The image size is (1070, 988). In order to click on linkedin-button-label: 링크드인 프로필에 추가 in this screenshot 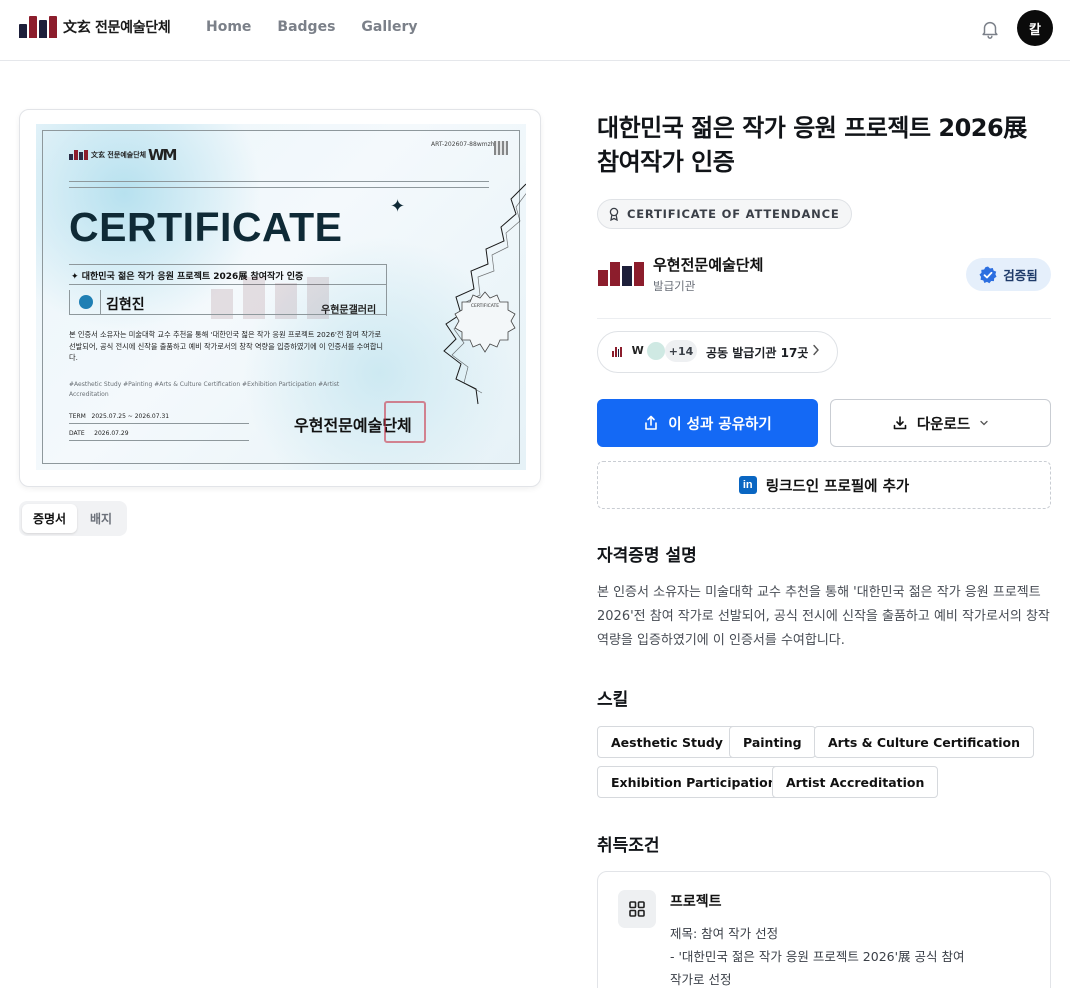, I will do `click(837, 486)`.